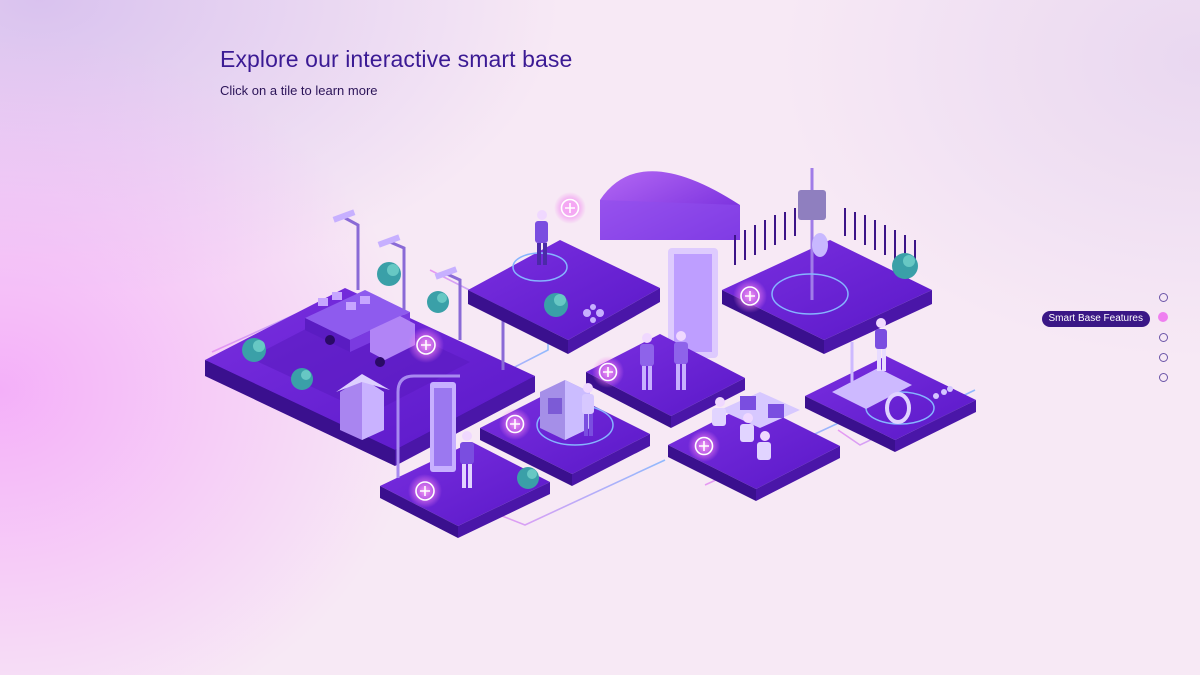 The height and width of the screenshot is (675, 1200). What do you see at coordinates (1110, 338) in the screenshot?
I see `section-navigation: Smart Base Features` at bounding box center [1110, 338].